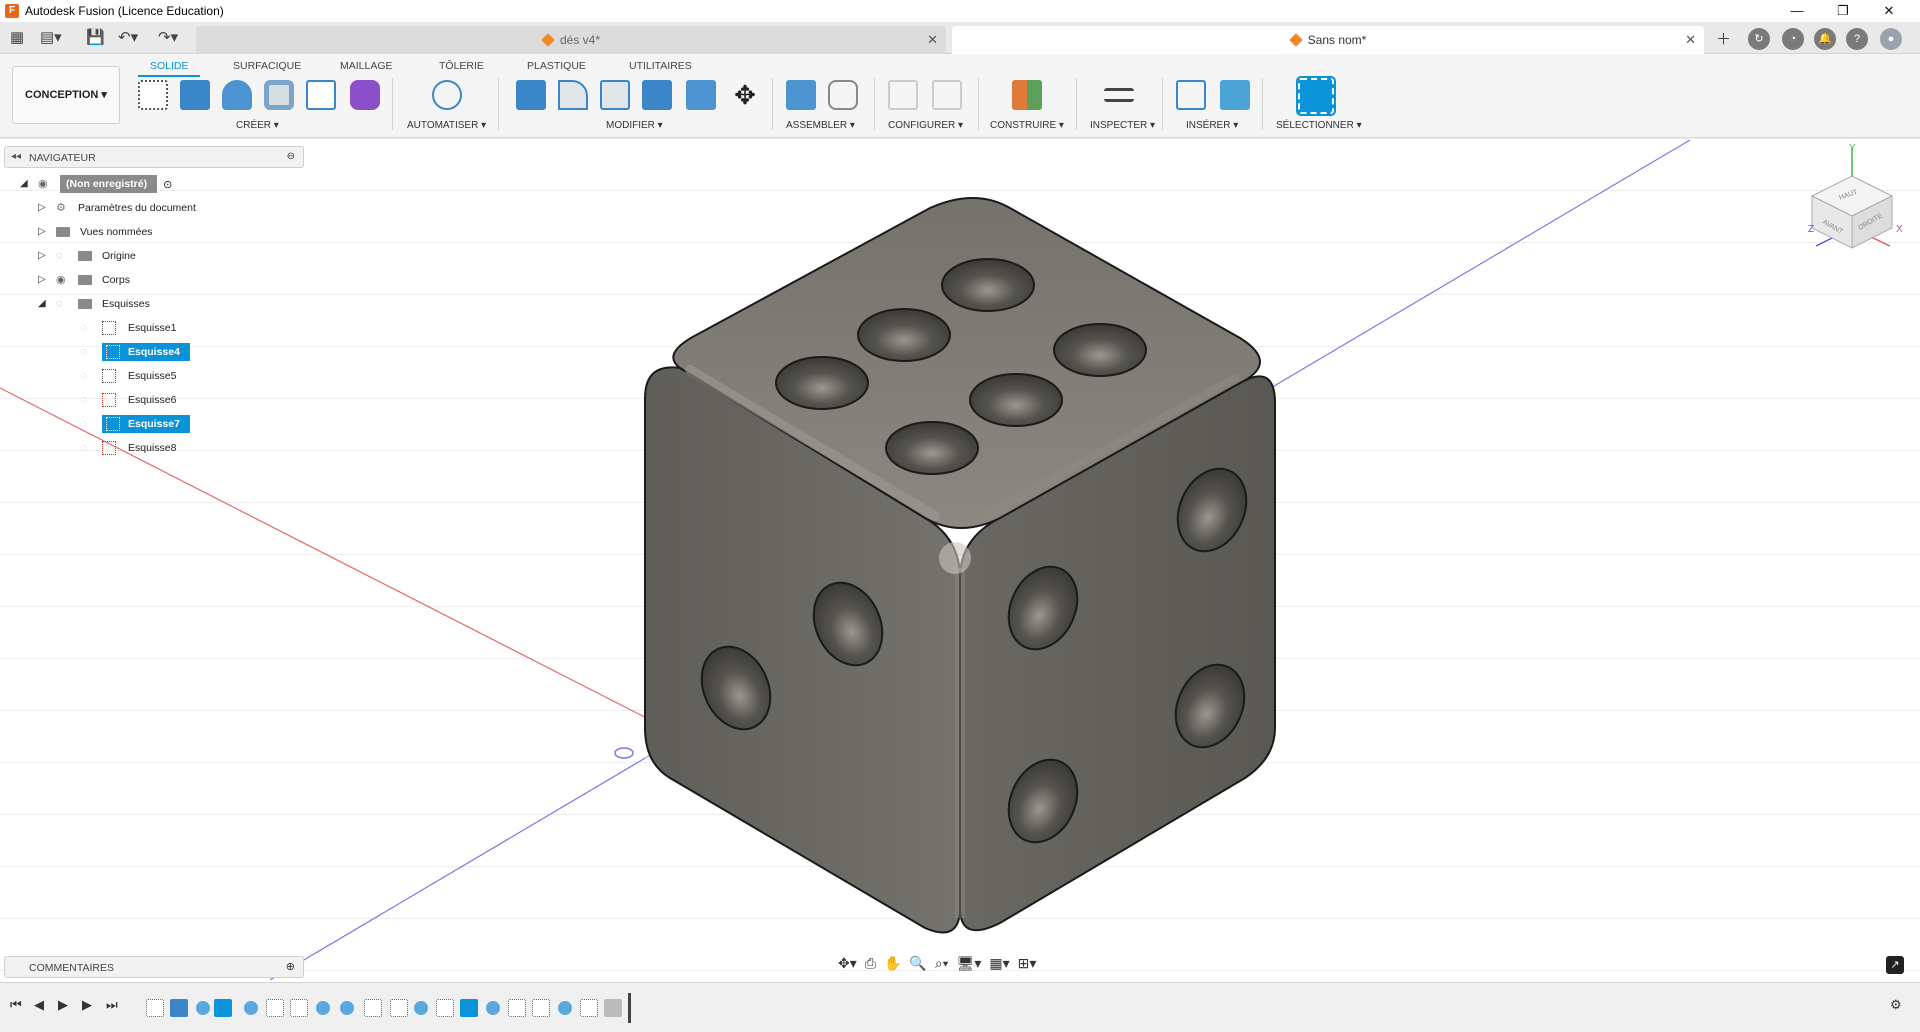  What do you see at coordinates (1319, 125) in the screenshot?
I see `group-selectionner: SÉLECTIONNER ▾` at bounding box center [1319, 125].